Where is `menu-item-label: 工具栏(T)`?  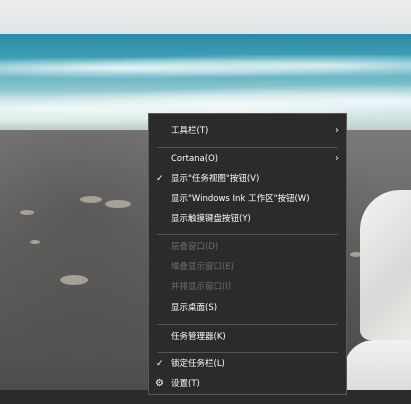 menu-item-label: 工具栏(T) is located at coordinates (190, 131).